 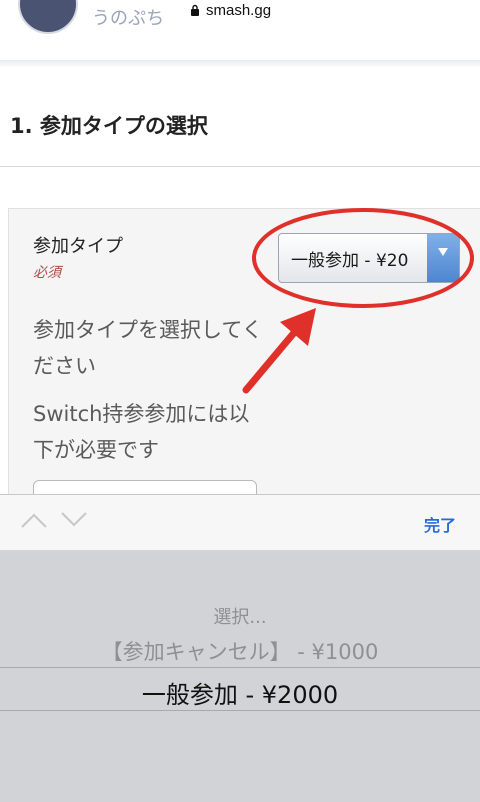 What do you see at coordinates (148, 348) in the screenshot?
I see `help-text: 参加タイプを選択してください` at bounding box center [148, 348].